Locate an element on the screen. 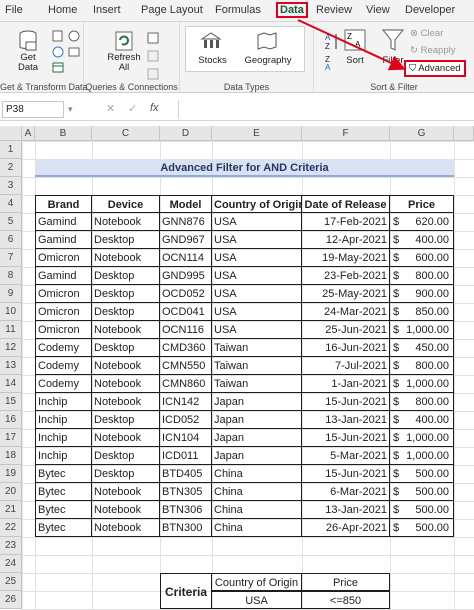 The height and width of the screenshot is (610, 474). cancel-icon: ✕ is located at coordinates (110, 108).